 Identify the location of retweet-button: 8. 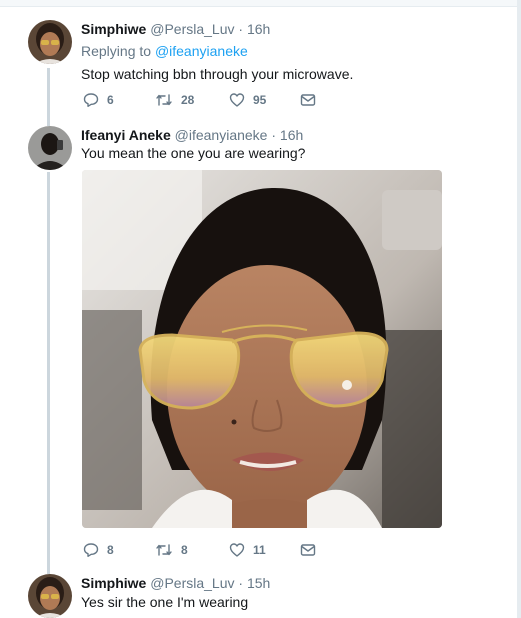
(171, 550).